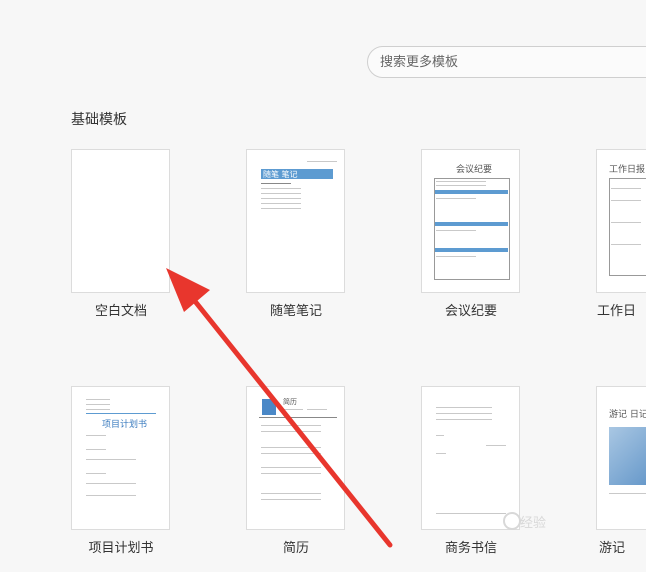 The width and height of the screenshot is (646, 572). I want to click on watermark-icon, so click(512, 521).